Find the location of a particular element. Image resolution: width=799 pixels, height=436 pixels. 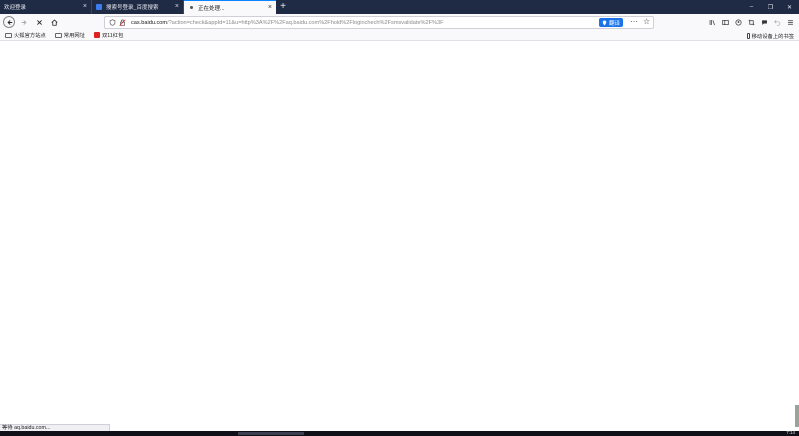

sidebar-icon-svg is located at coordinates (725, 22).